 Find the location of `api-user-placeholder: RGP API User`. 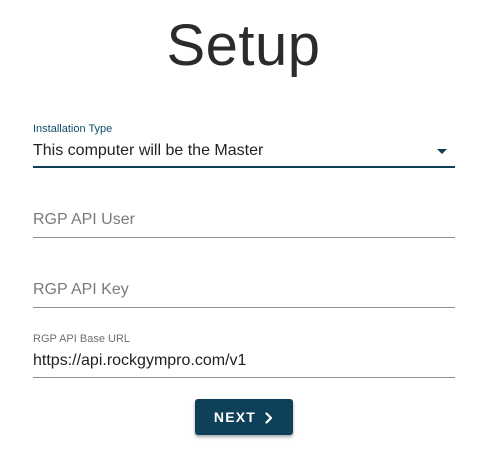

api-user-placeholder: RGP API User is located at coordinates (84, 219).